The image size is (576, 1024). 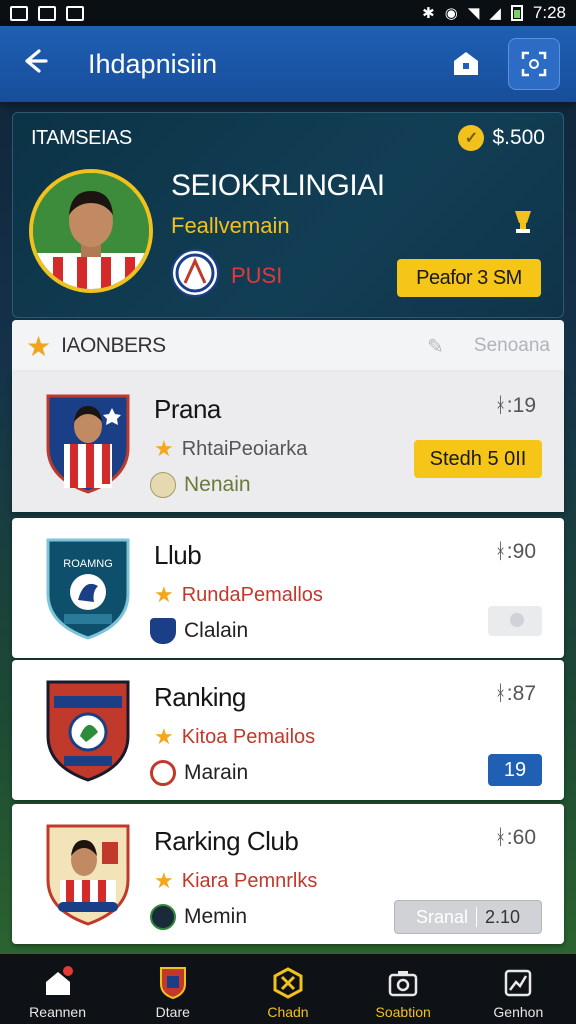 What do you see at coordinates (515, 405) in the screenshot?
I see `card-stat: ᚼ:19` at bounding box center [515, 405].